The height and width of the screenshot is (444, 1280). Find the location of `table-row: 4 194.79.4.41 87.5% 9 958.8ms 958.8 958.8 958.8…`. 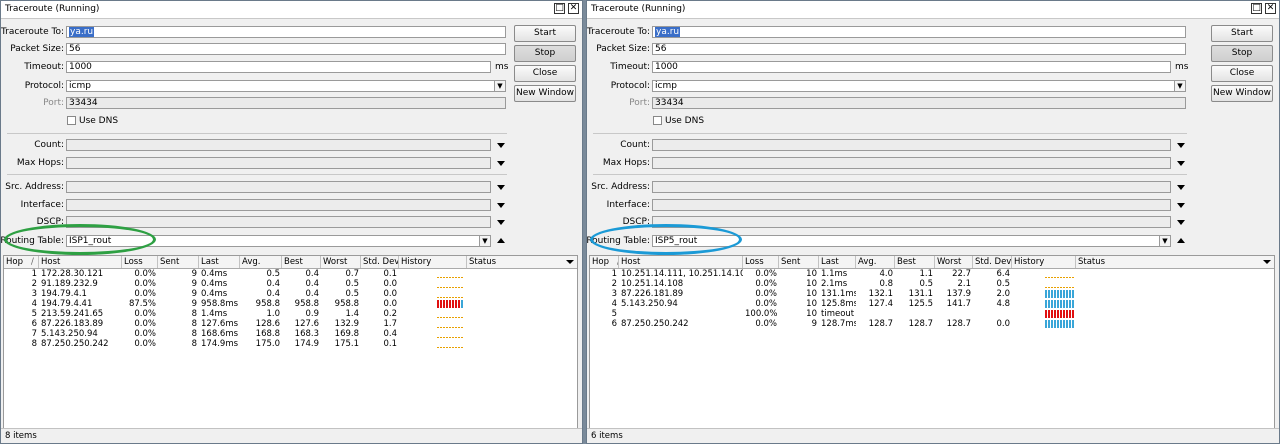

table-row: 4 194.79.4.41 87.5% 9 958.8ms 958.8 958.8 958.8… is located at coordinates (290, 304).